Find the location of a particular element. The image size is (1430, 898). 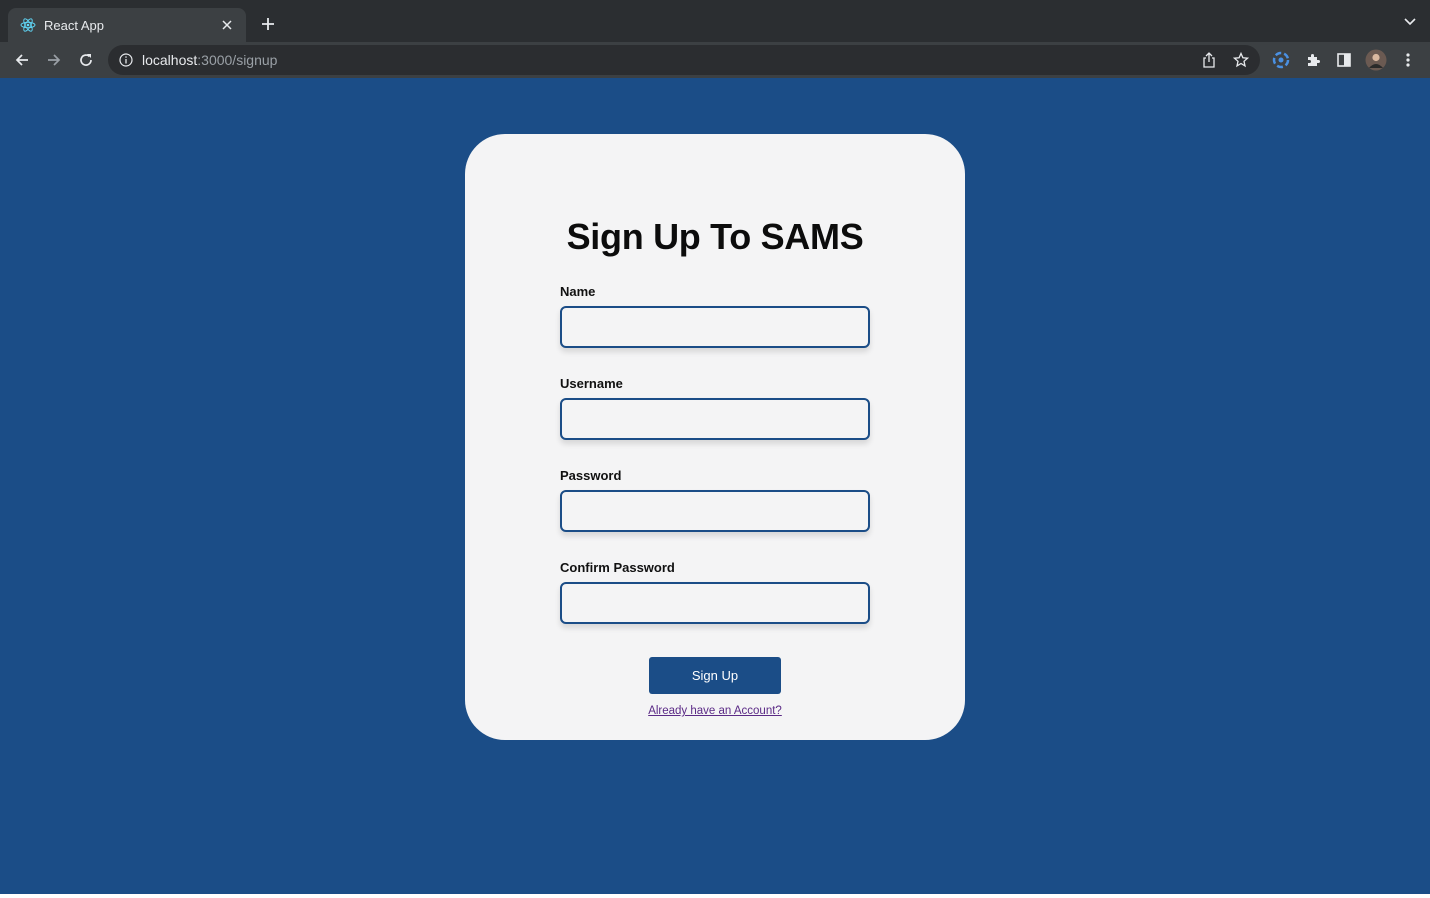

browser-toolbar: localhost:3000/signup is located at coordinates (715, 60).